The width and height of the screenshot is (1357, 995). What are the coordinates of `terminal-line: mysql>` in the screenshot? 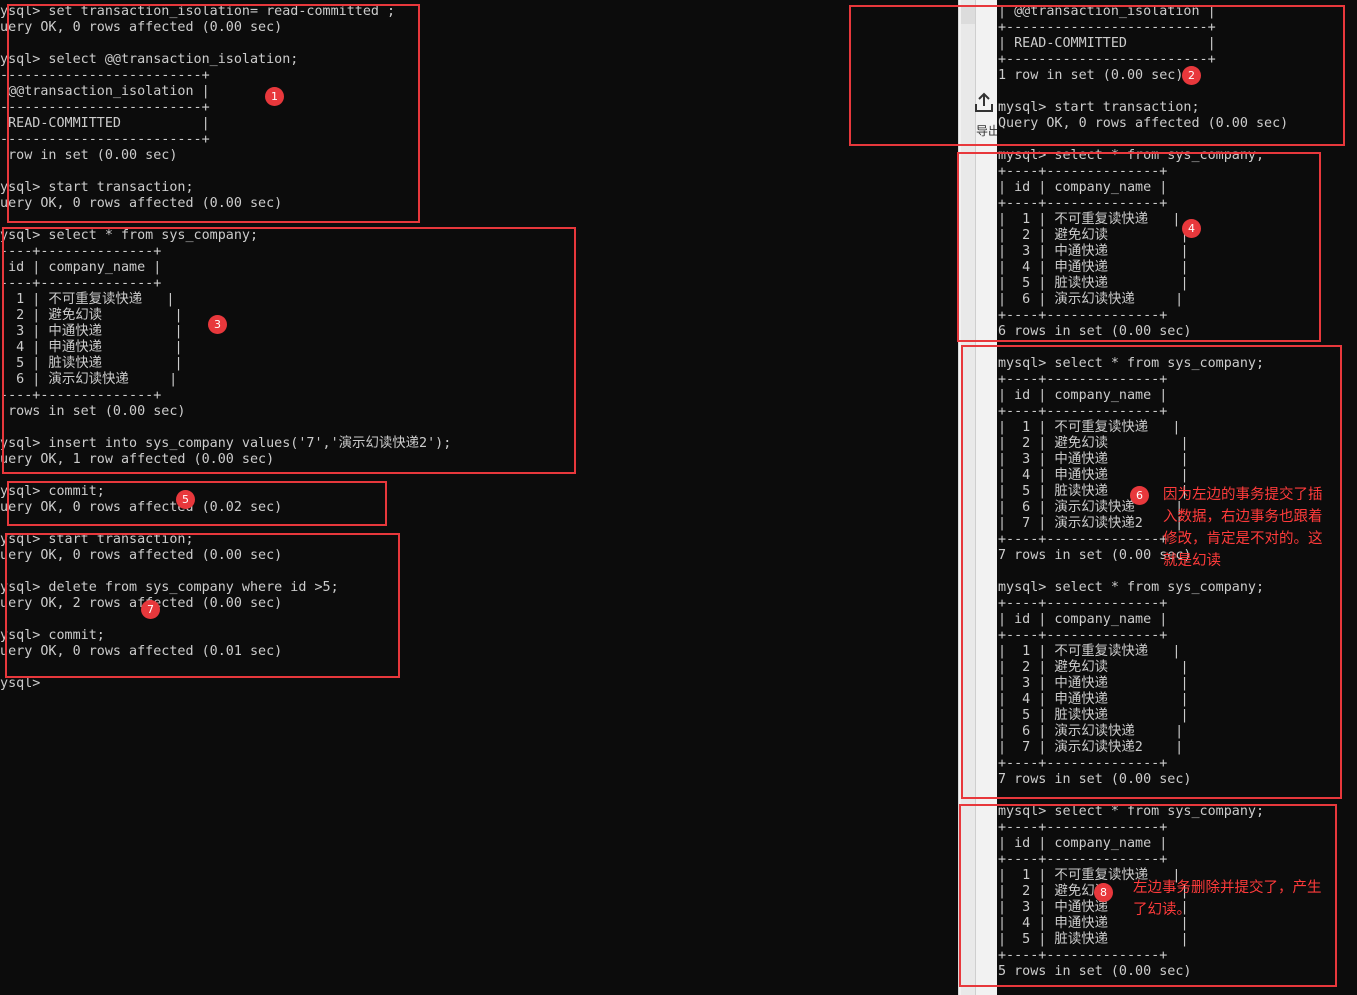 It's located at (20, 683).